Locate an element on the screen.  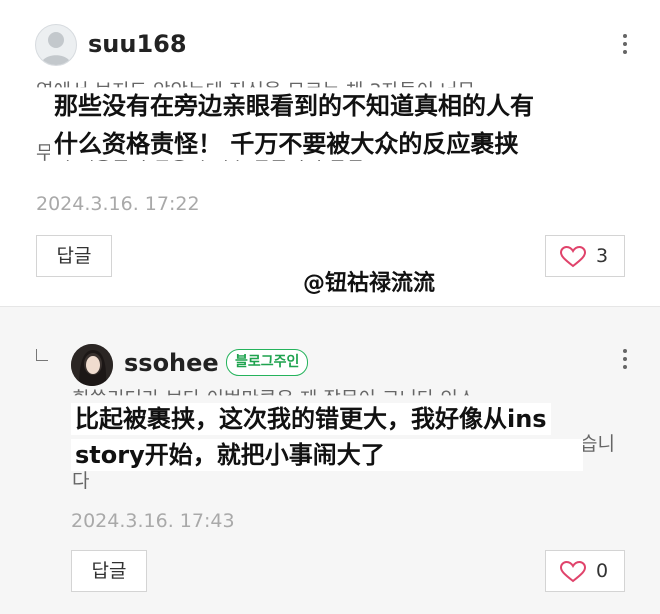
reply-arrow-icon is located at coordinates (42, 355).